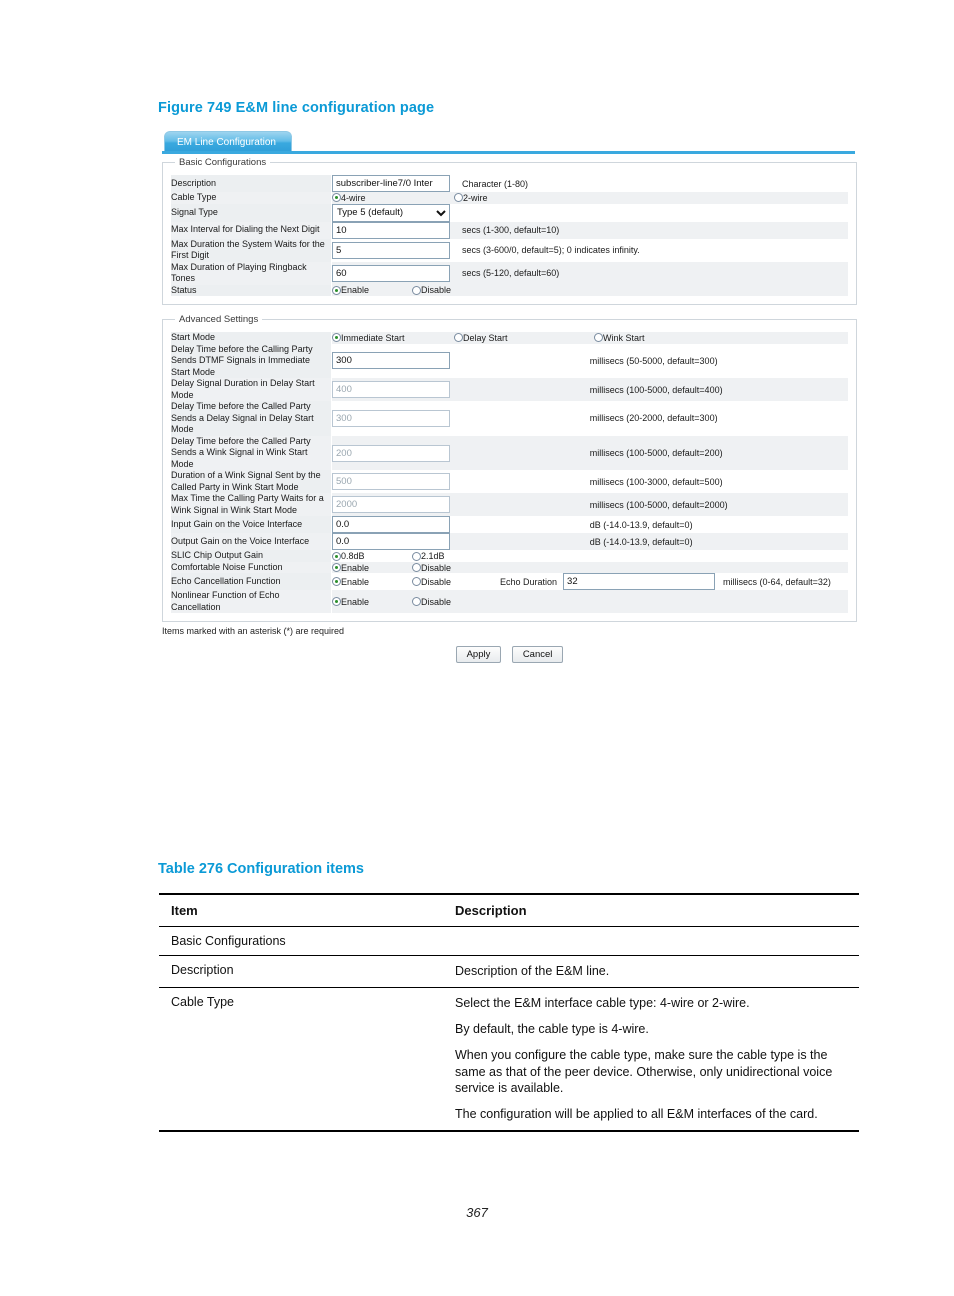  What do you see at coordinates (251, 273) in the screenshot?
I see `label-max-duration-ringback: Max Duration of Playing Ringback Tones` at bounding box center [251, 273].